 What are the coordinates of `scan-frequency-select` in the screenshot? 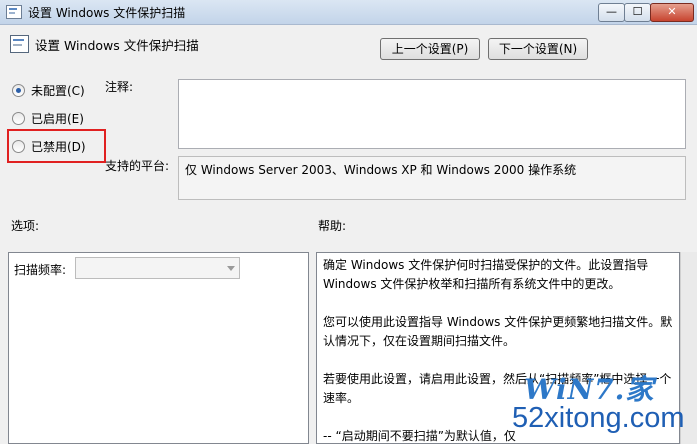 It's located at (157, 268).